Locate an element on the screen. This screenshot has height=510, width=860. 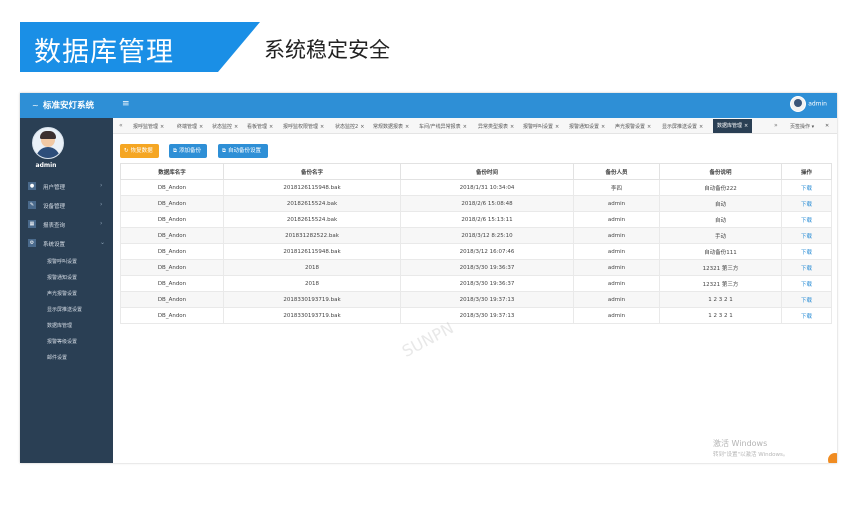
button-label: 恢复数据 is located at coordinates (141, 151).